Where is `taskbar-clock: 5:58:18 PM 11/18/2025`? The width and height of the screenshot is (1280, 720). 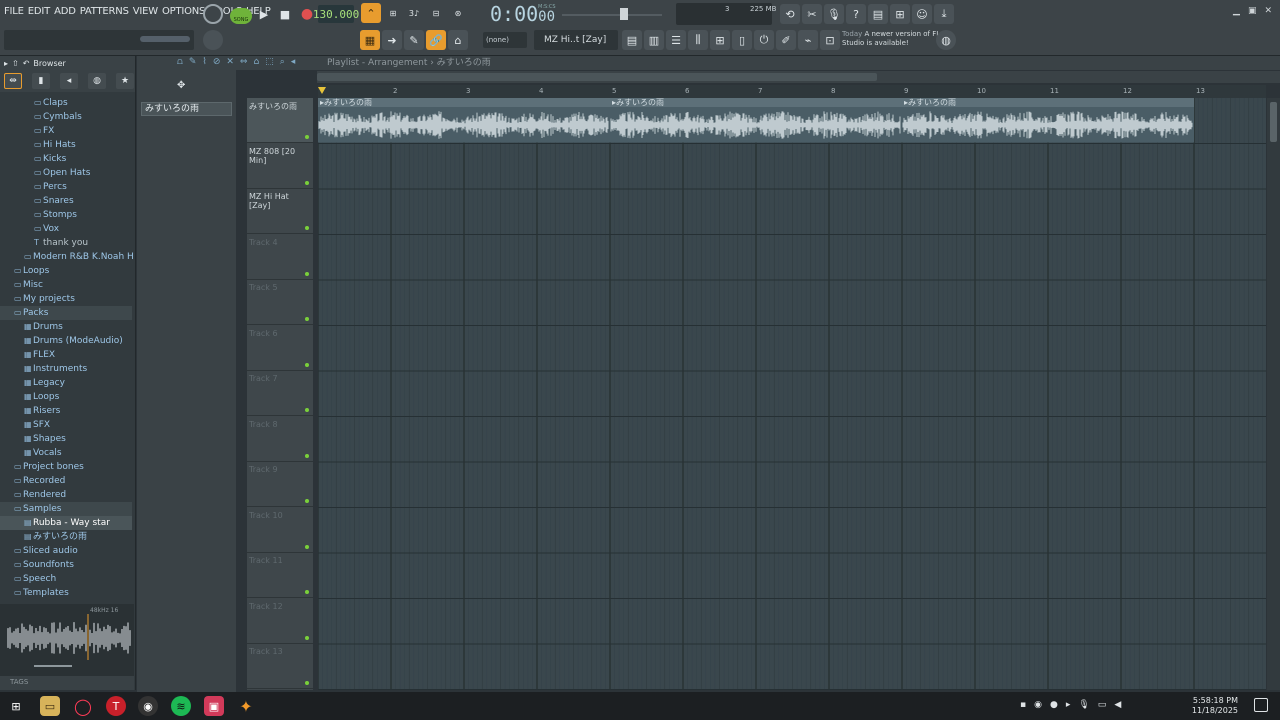 taskbar-clock: 5:58:18 PM 11/18/2025 is located at coordinates (1215, 706).